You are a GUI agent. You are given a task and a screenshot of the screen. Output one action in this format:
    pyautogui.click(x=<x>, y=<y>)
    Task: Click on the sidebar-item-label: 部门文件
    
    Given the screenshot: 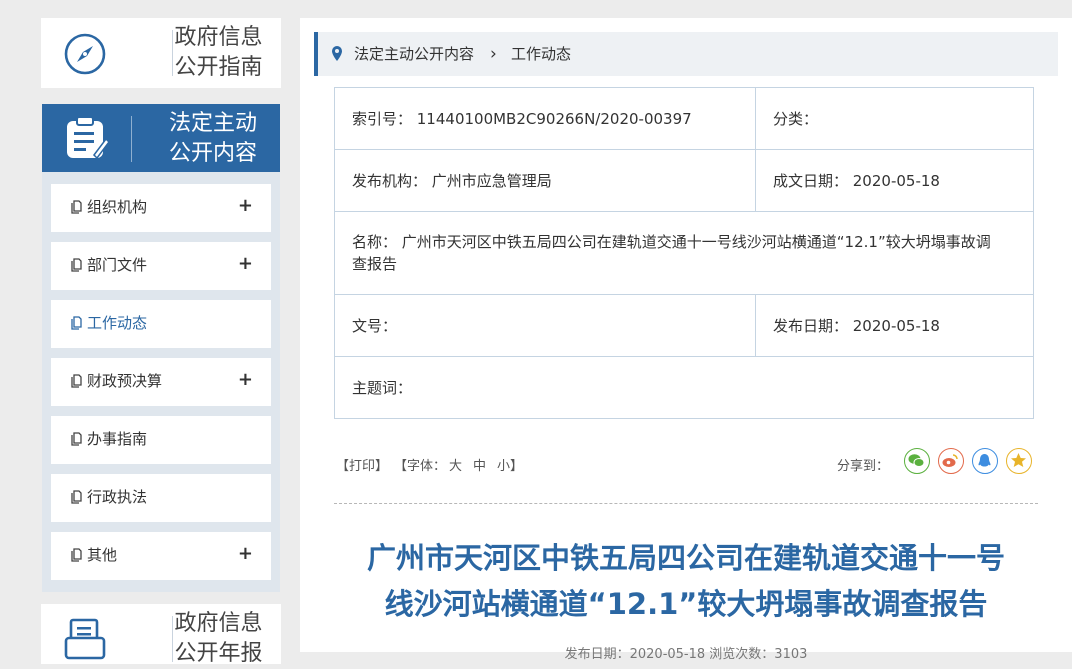 What is the action you would take?
    pyautogui.click(x=117, y=265)
    